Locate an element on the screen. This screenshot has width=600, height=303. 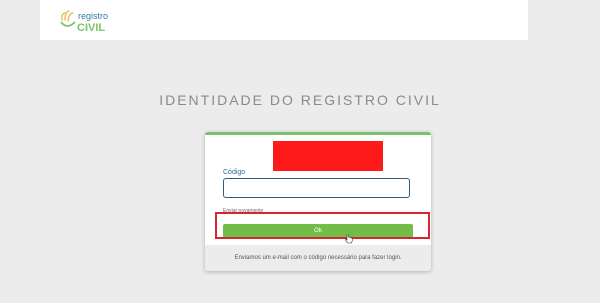
logo-text-bottom: CIVIL is located at coordinates (91, 28).